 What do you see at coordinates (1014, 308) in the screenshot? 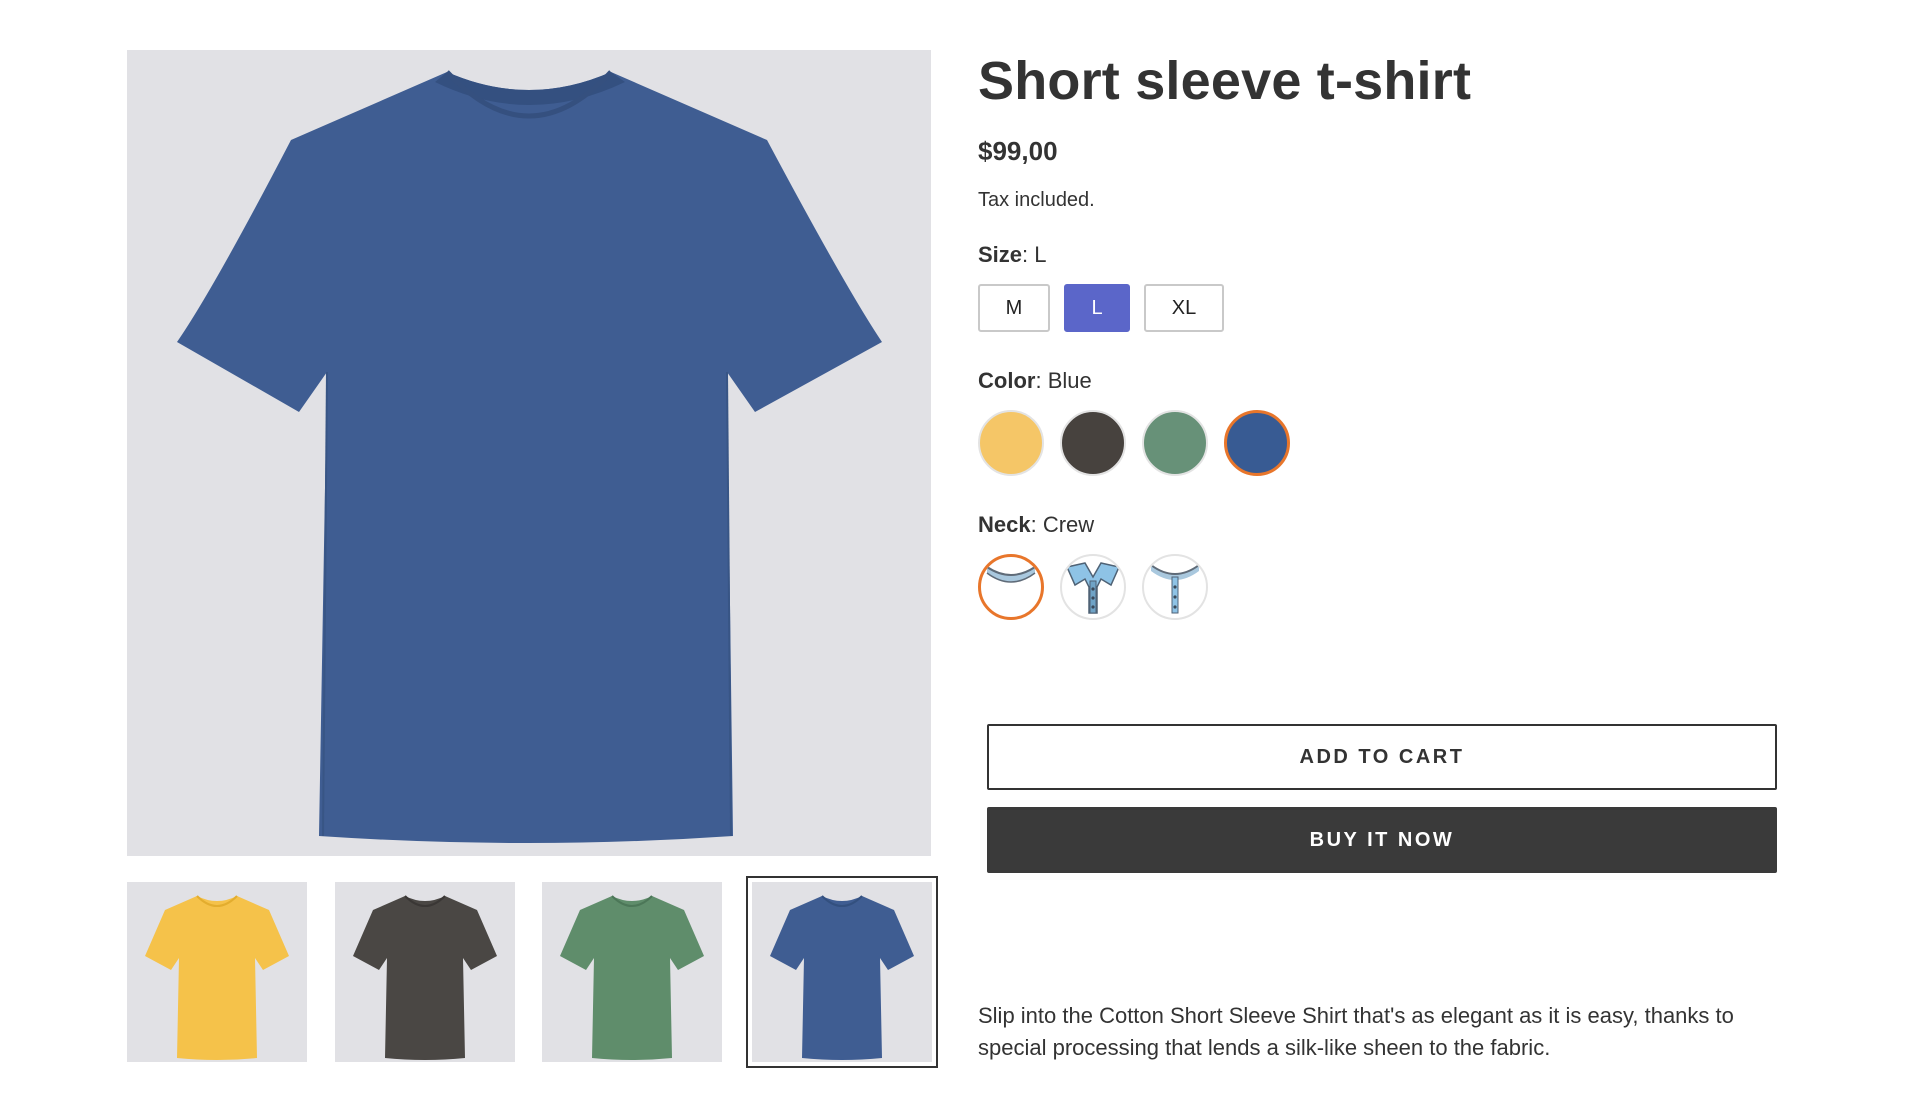
I see `size-button-m: M` at bounding box center [1014, 308].